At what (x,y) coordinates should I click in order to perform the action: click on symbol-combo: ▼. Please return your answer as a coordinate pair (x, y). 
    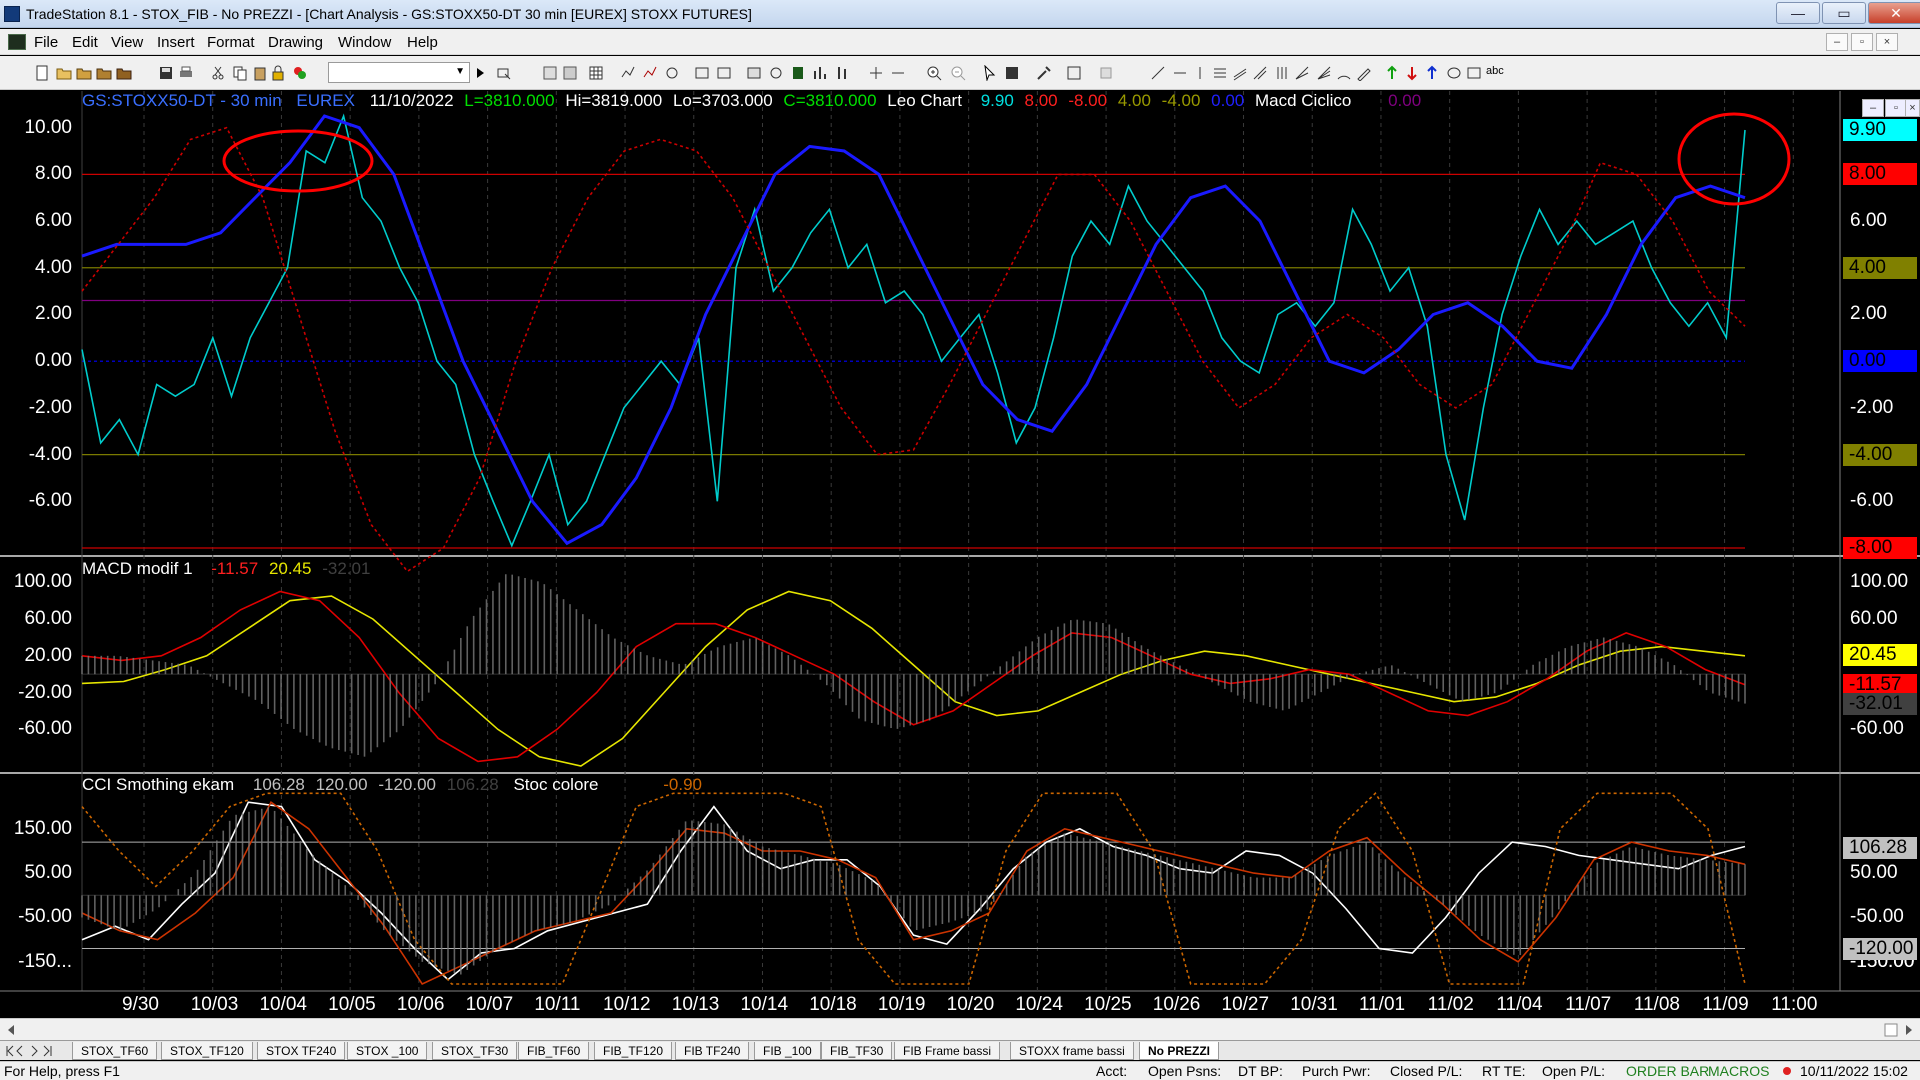
    Looking at the image, I should click on (399, 72).